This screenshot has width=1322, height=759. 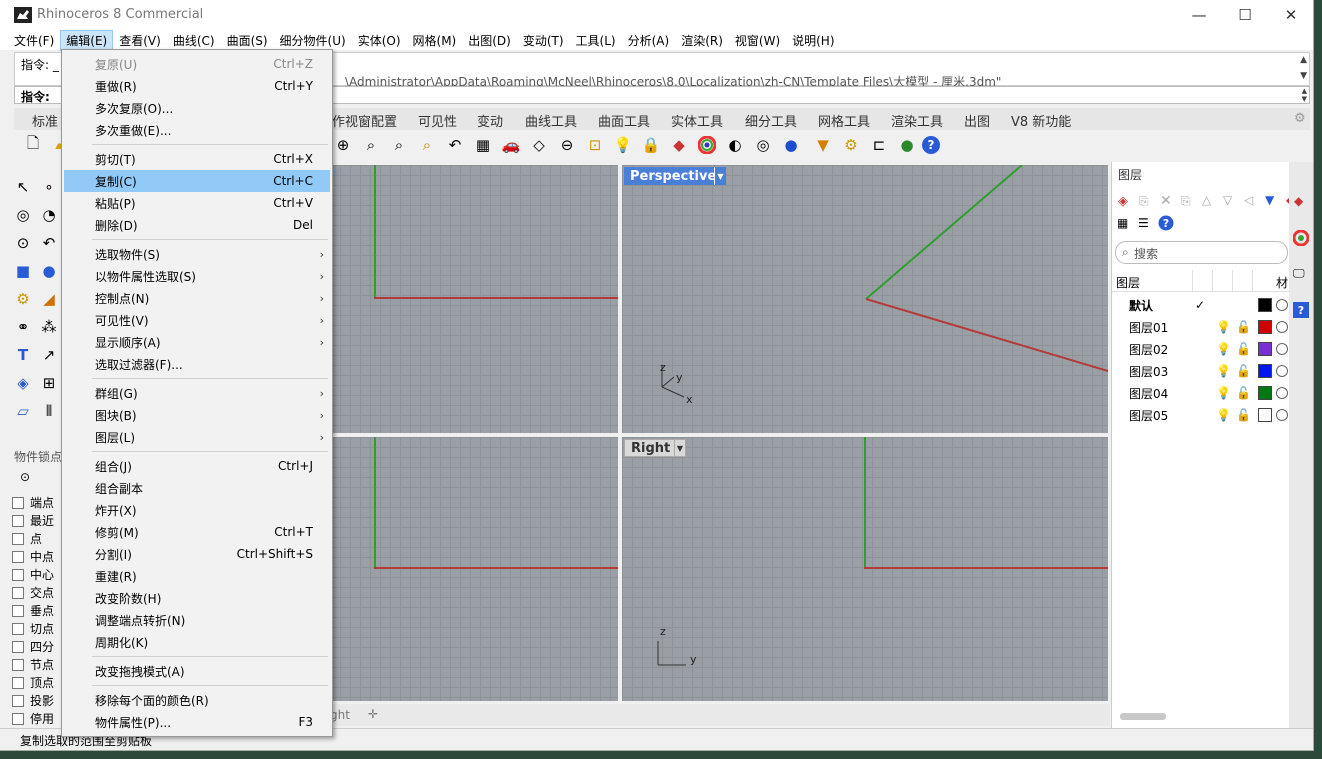 I want to click on scroll-down-icon: ▼, so click(x=1303, y=76).